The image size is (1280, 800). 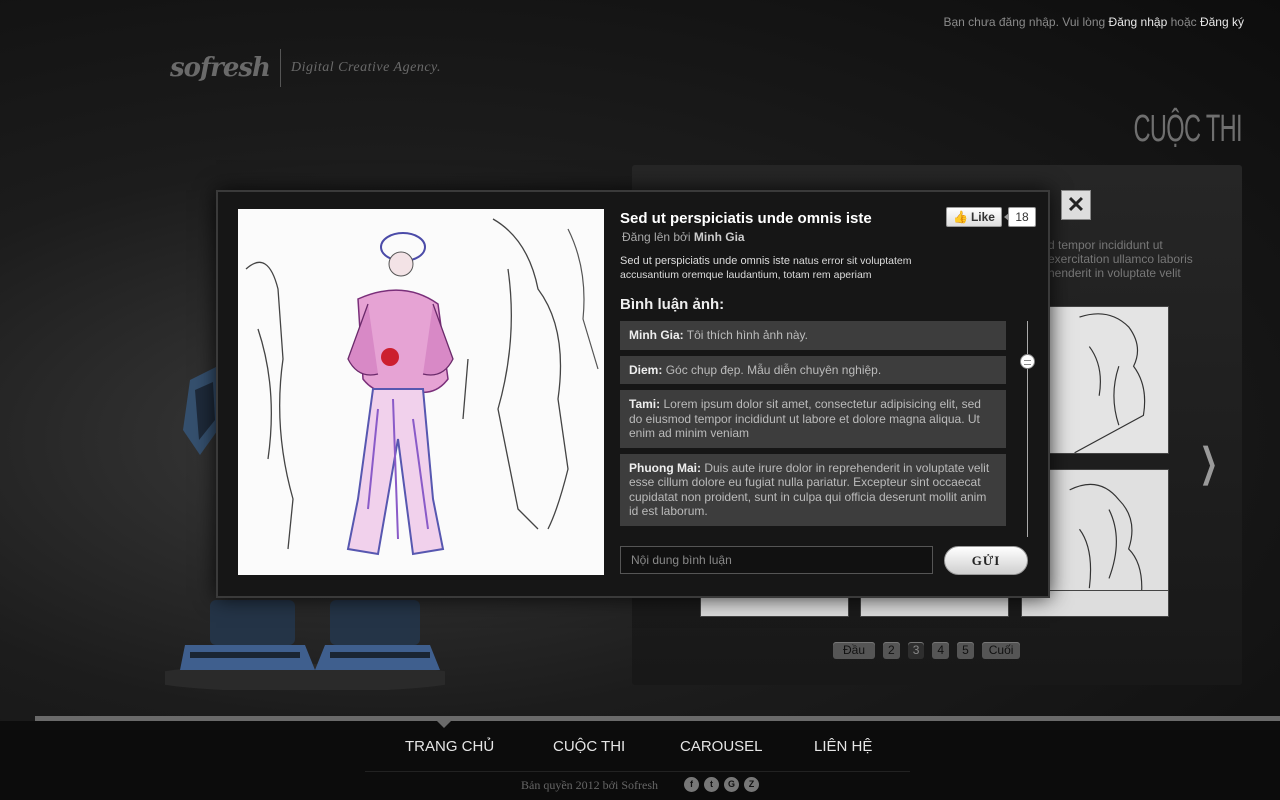 I want to click on pagination-first: Đầu, so click(x=854, y=650).